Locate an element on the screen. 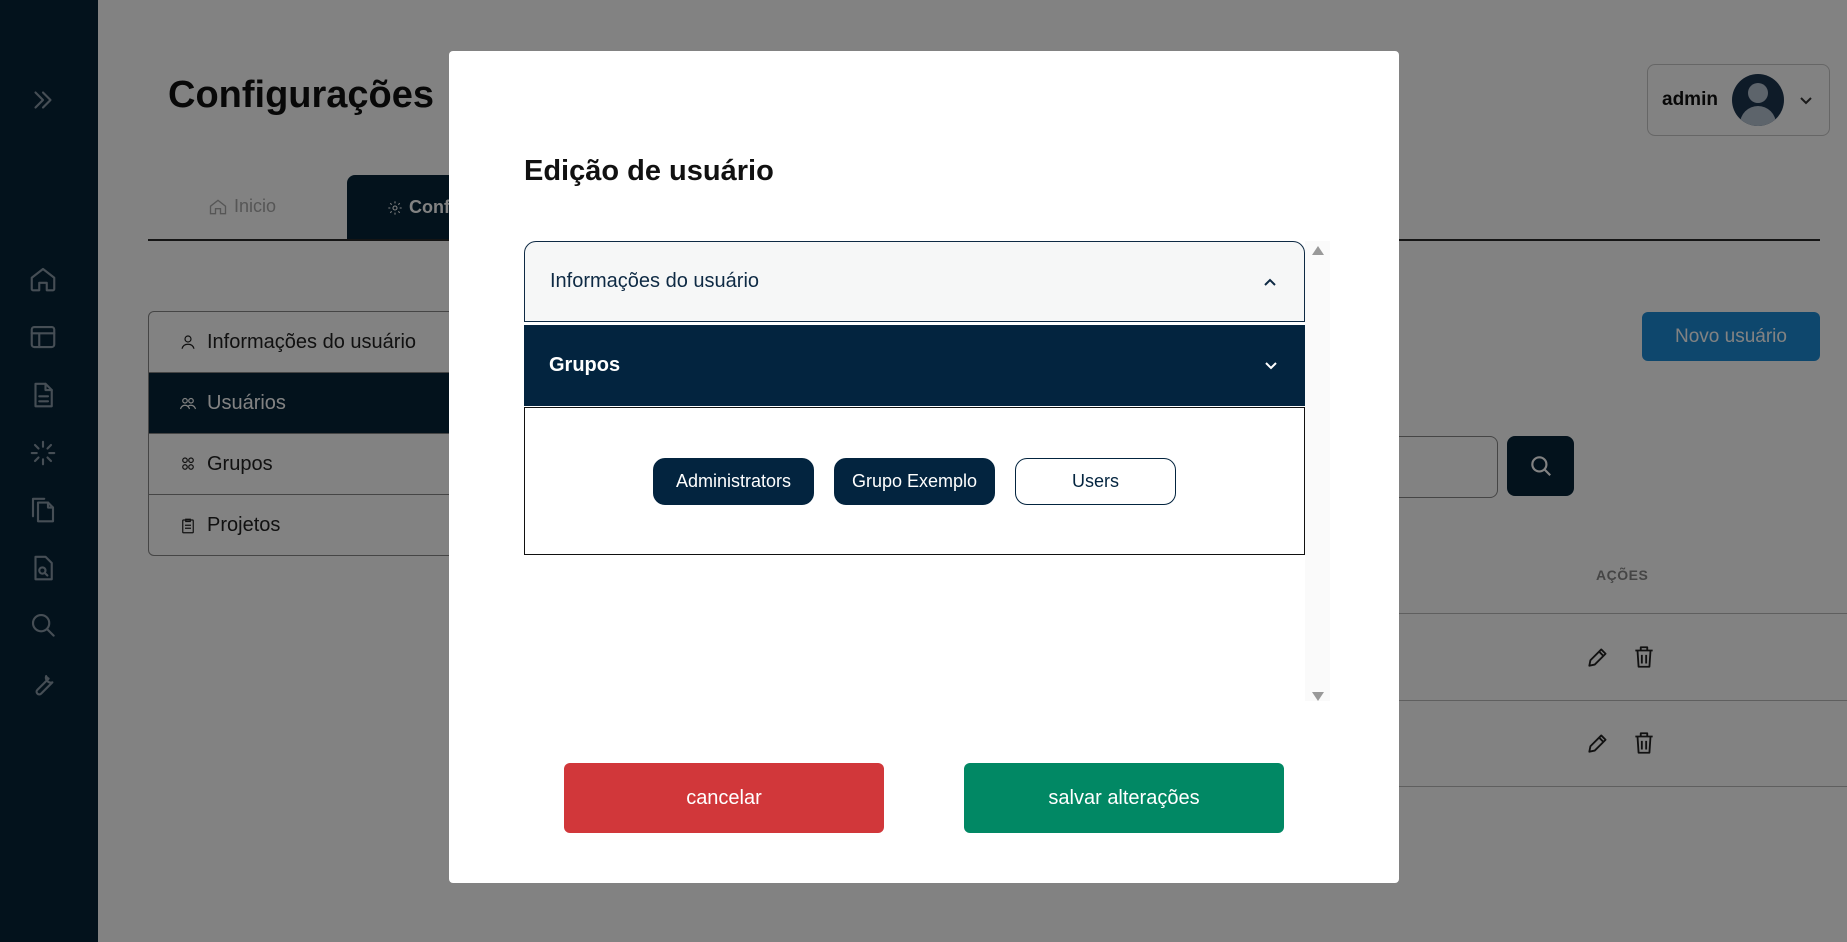 Image resolution: width=1847 pixels, height=942 pixels. cancel-button: cancelar is located at coordinates (724, 798).